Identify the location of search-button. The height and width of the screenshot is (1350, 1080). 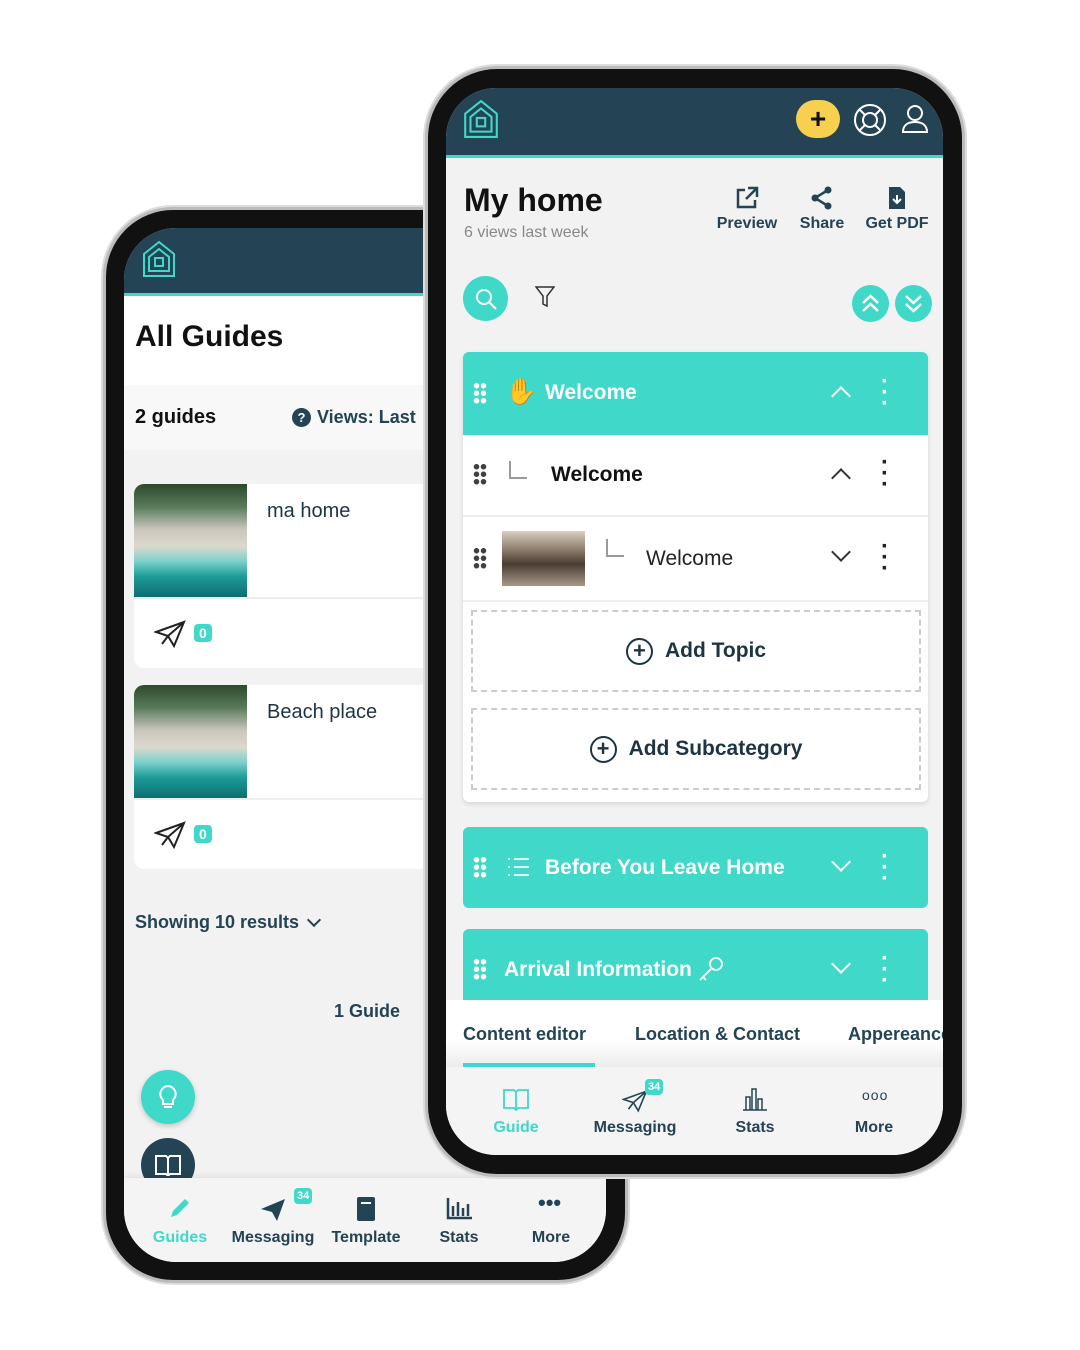
(485, 298).